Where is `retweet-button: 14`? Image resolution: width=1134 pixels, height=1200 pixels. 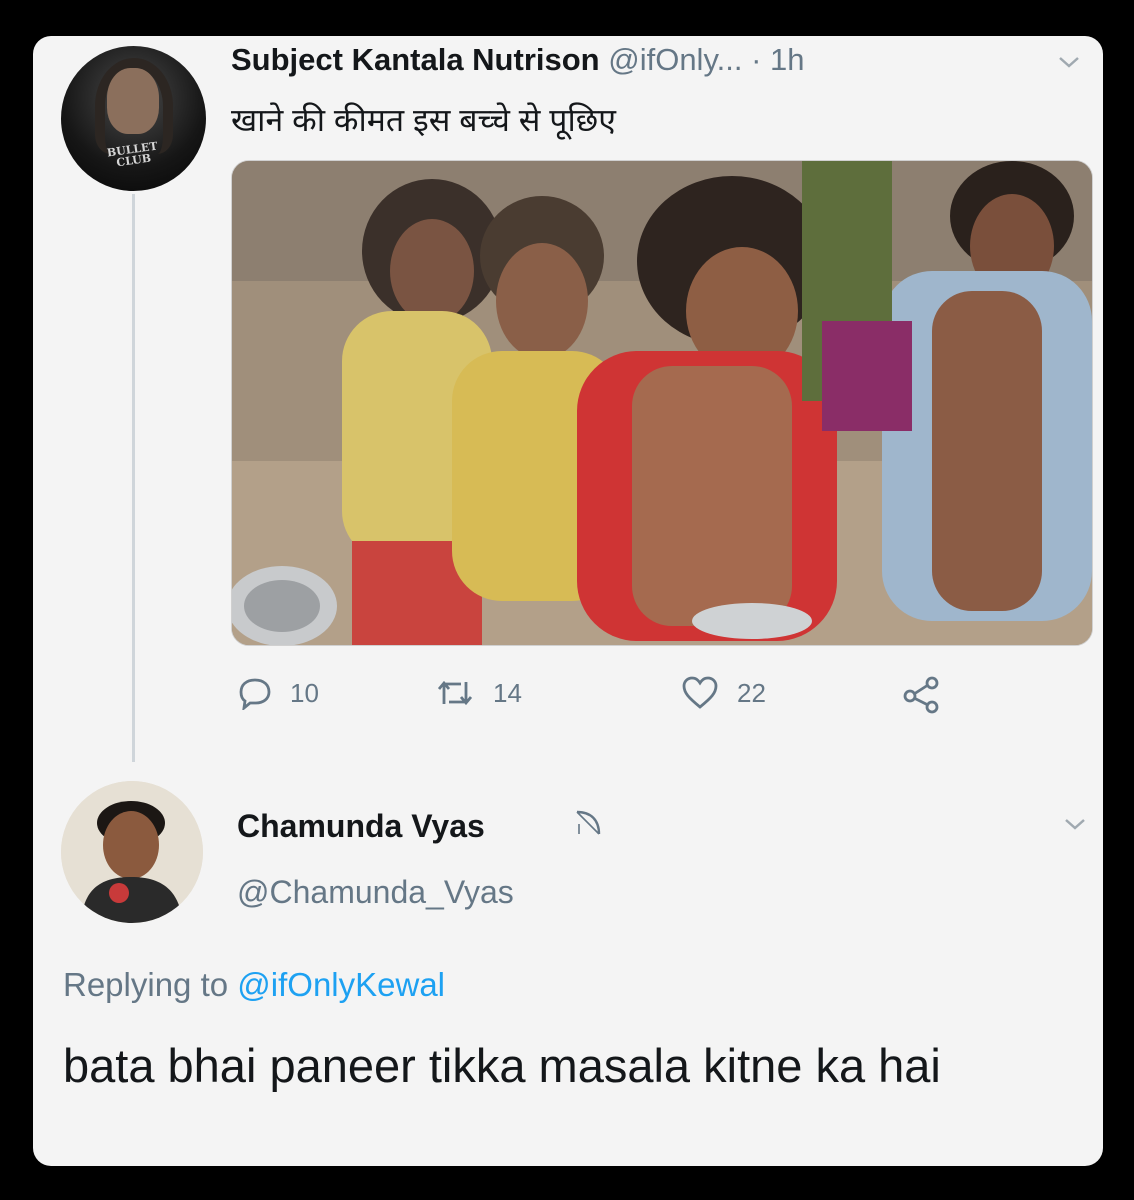 retweet-button: 14 is located at coordinates (478, 693).